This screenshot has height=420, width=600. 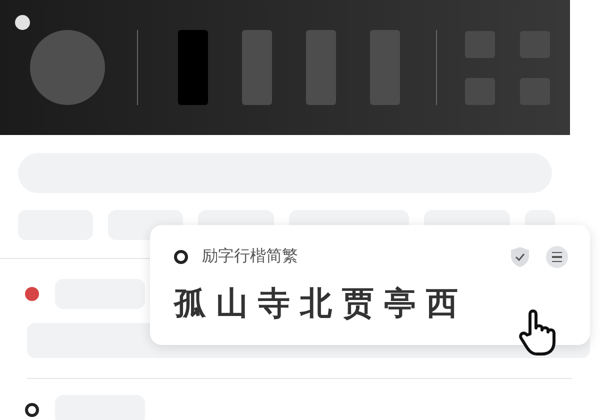 What do you see at coordinates (520, 257) in the screenshot?
I see `shield-check-icon` at bounding box center [520, 257].